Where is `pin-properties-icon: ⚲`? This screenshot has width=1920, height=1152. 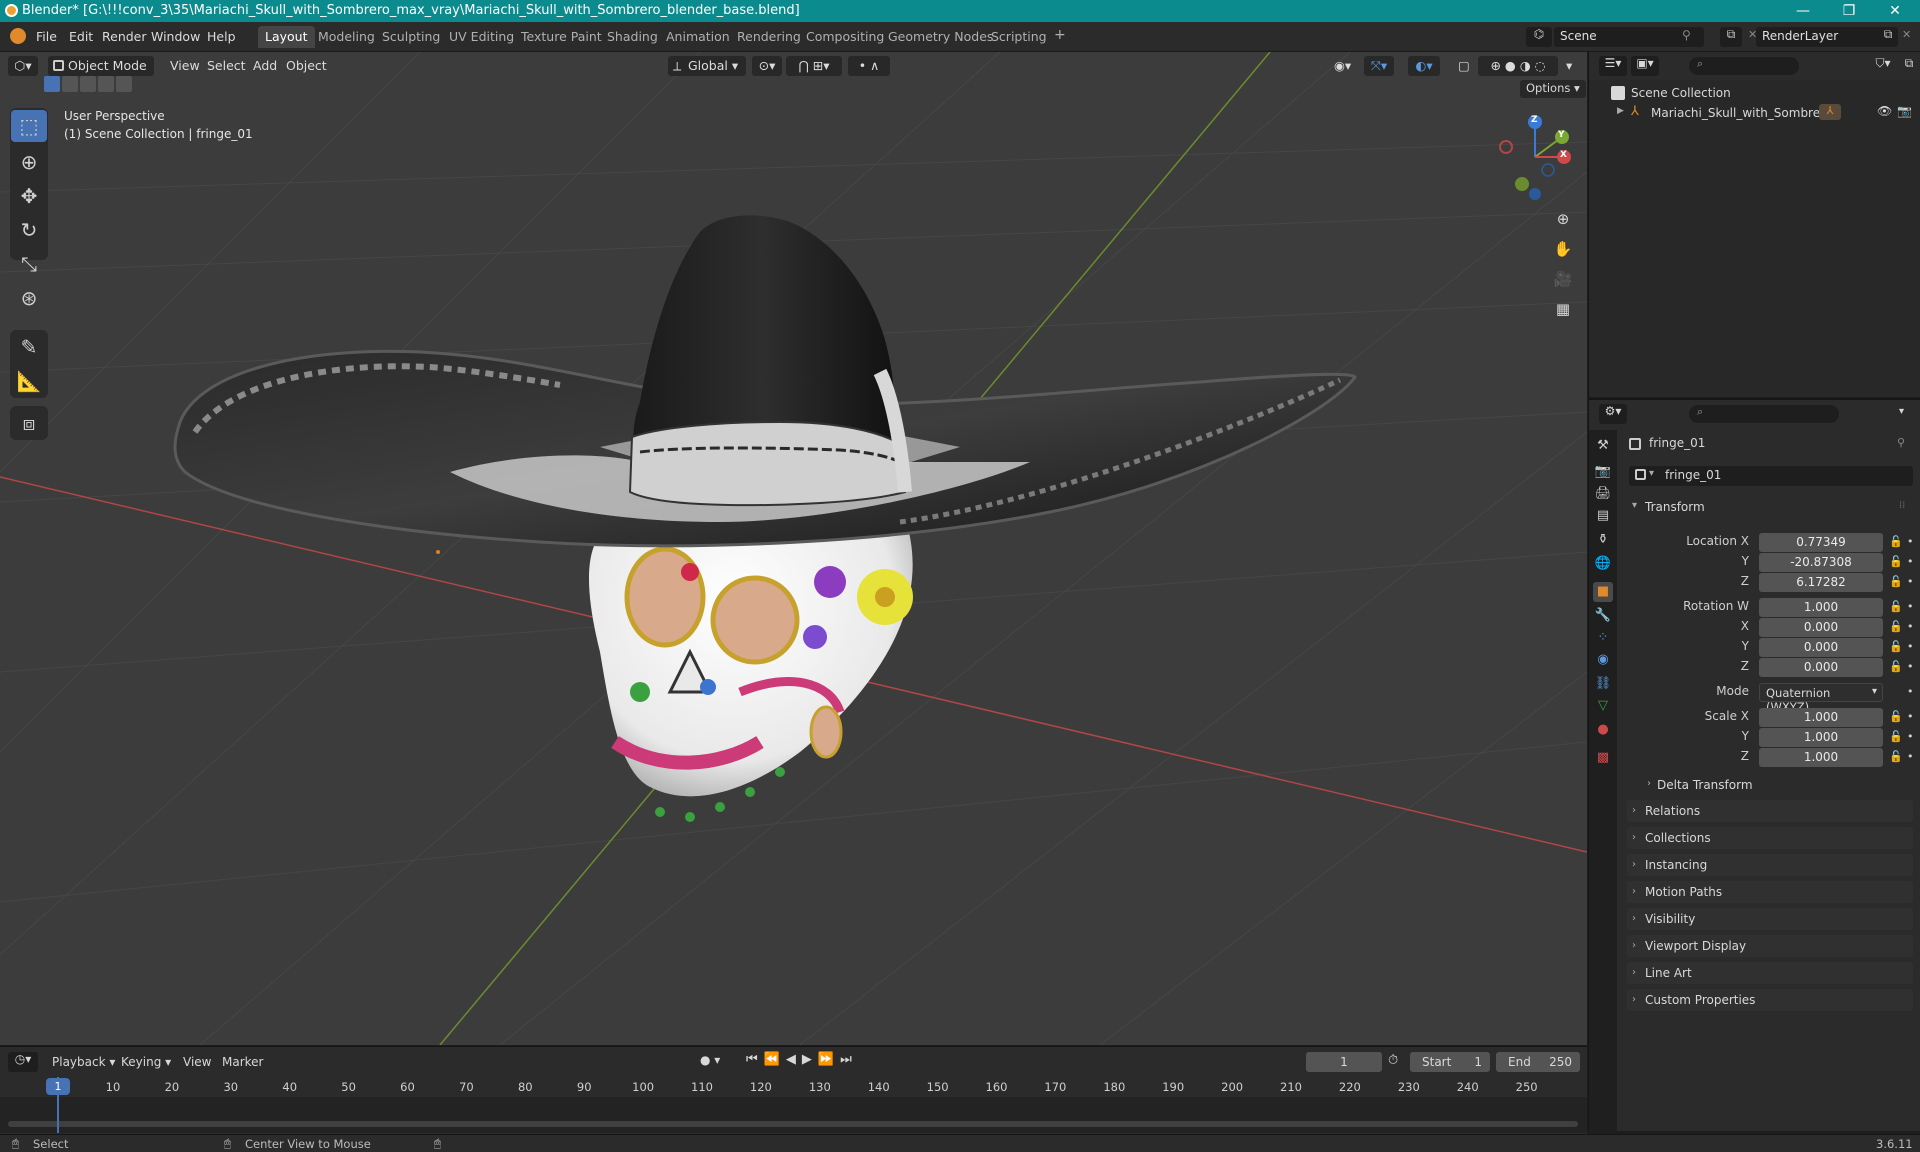
pin-properties-icon: ⚲ is located at coordinates (1901, 442).